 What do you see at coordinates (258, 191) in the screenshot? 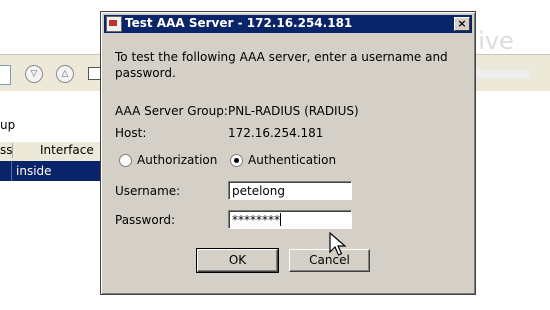
I see `username-value: petelong` at bounding box center [258, 191].